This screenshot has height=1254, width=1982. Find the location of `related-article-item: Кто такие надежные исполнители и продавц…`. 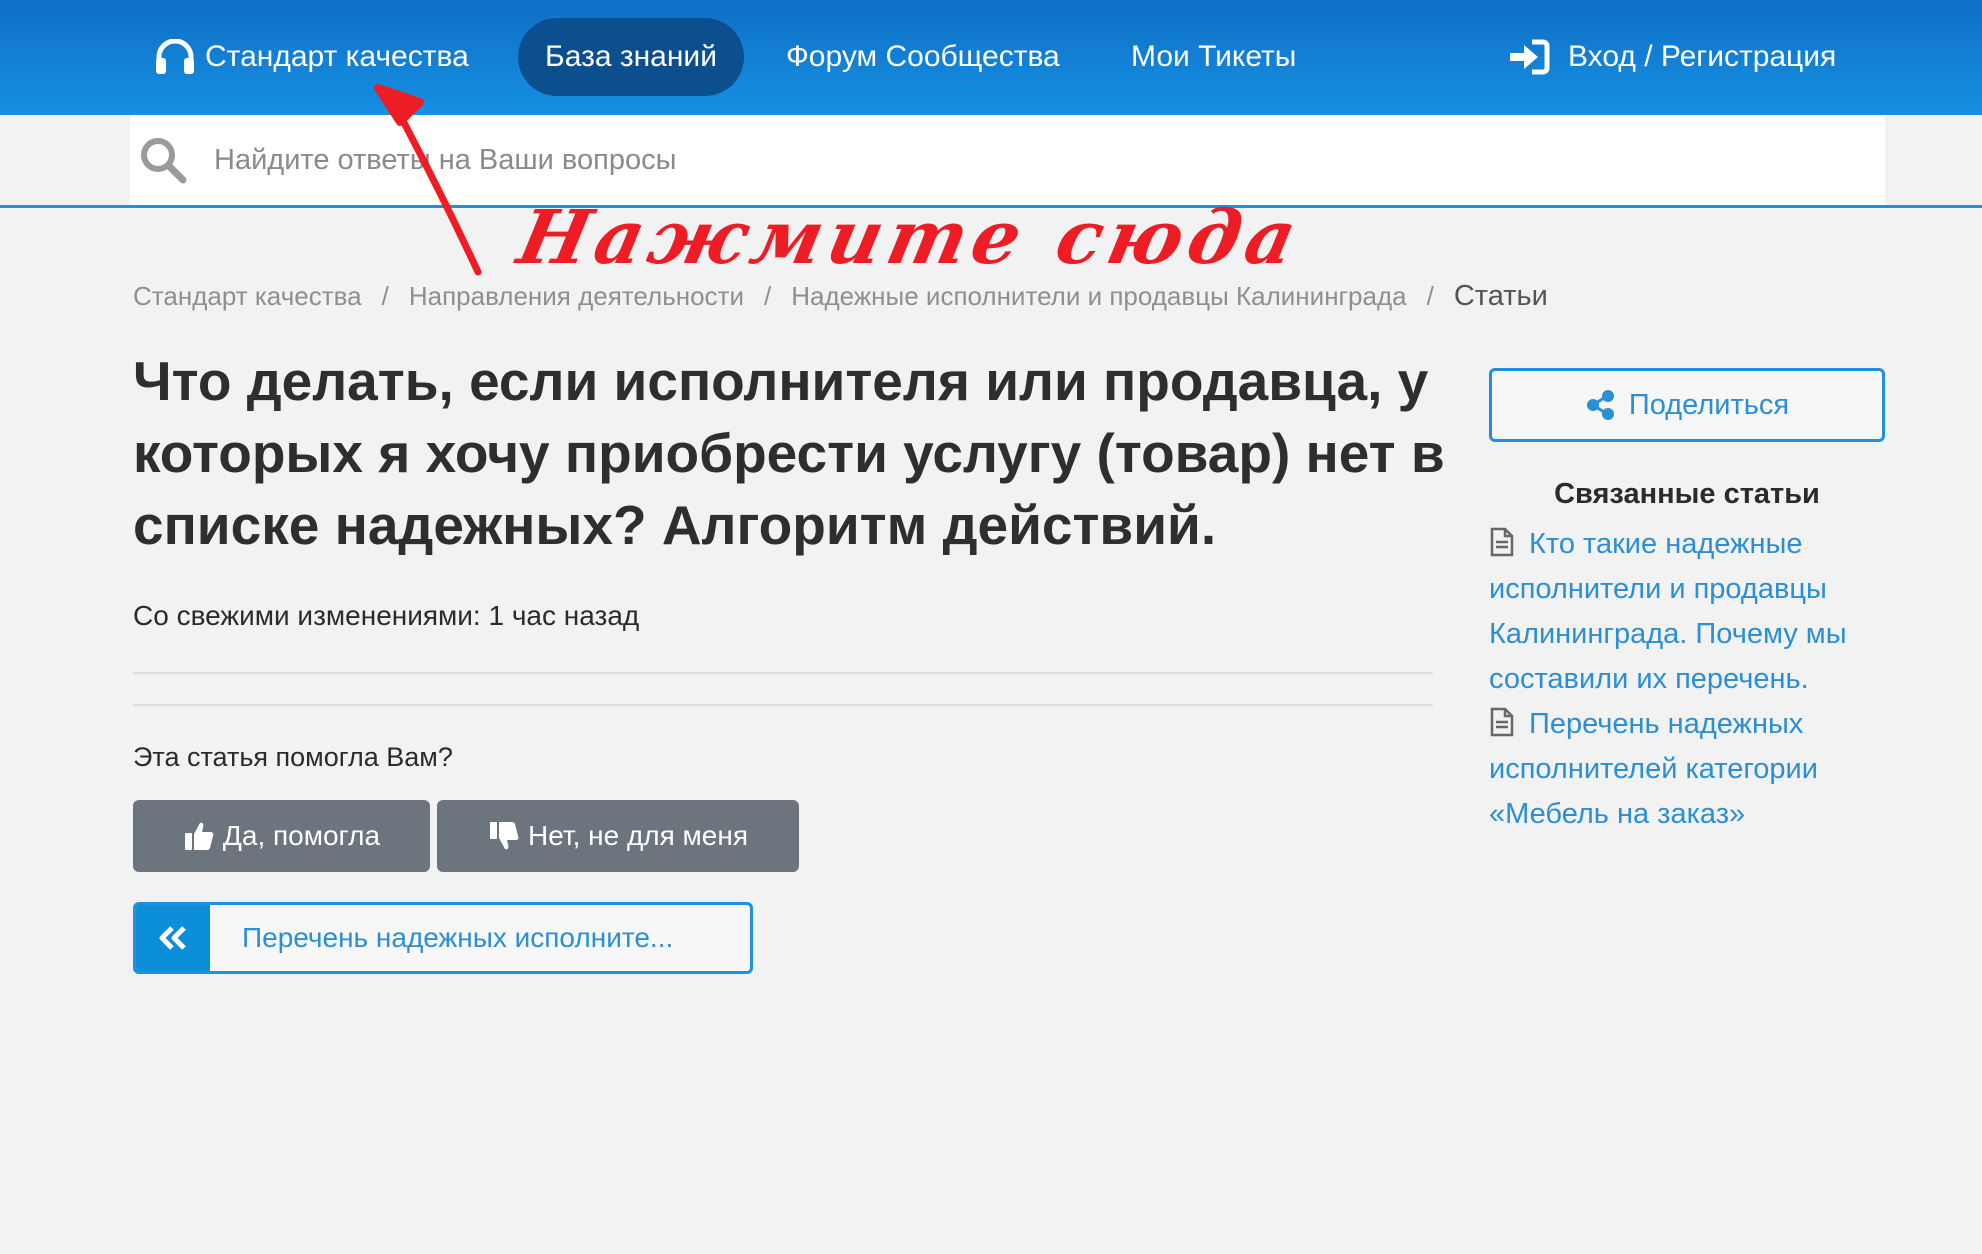

related-article-item: Кто такие надежные исполнители и продавц… is located at coordinates (1689, 612).